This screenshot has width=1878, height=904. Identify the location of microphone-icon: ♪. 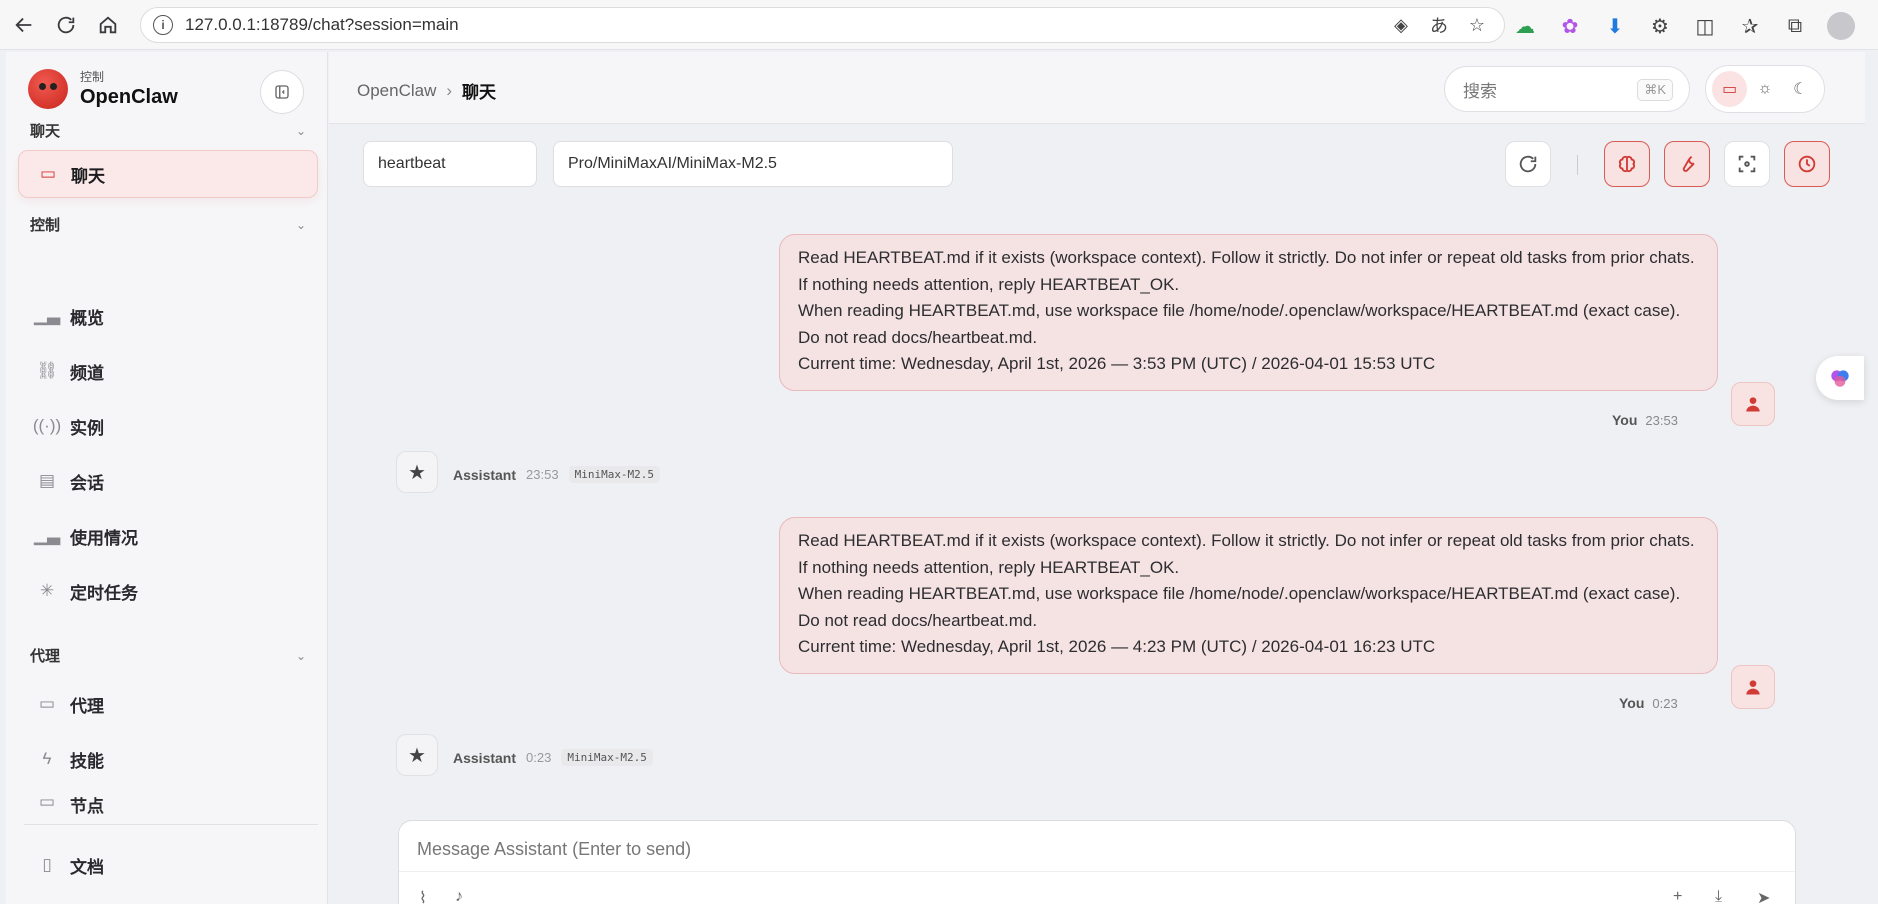
(459, 896).